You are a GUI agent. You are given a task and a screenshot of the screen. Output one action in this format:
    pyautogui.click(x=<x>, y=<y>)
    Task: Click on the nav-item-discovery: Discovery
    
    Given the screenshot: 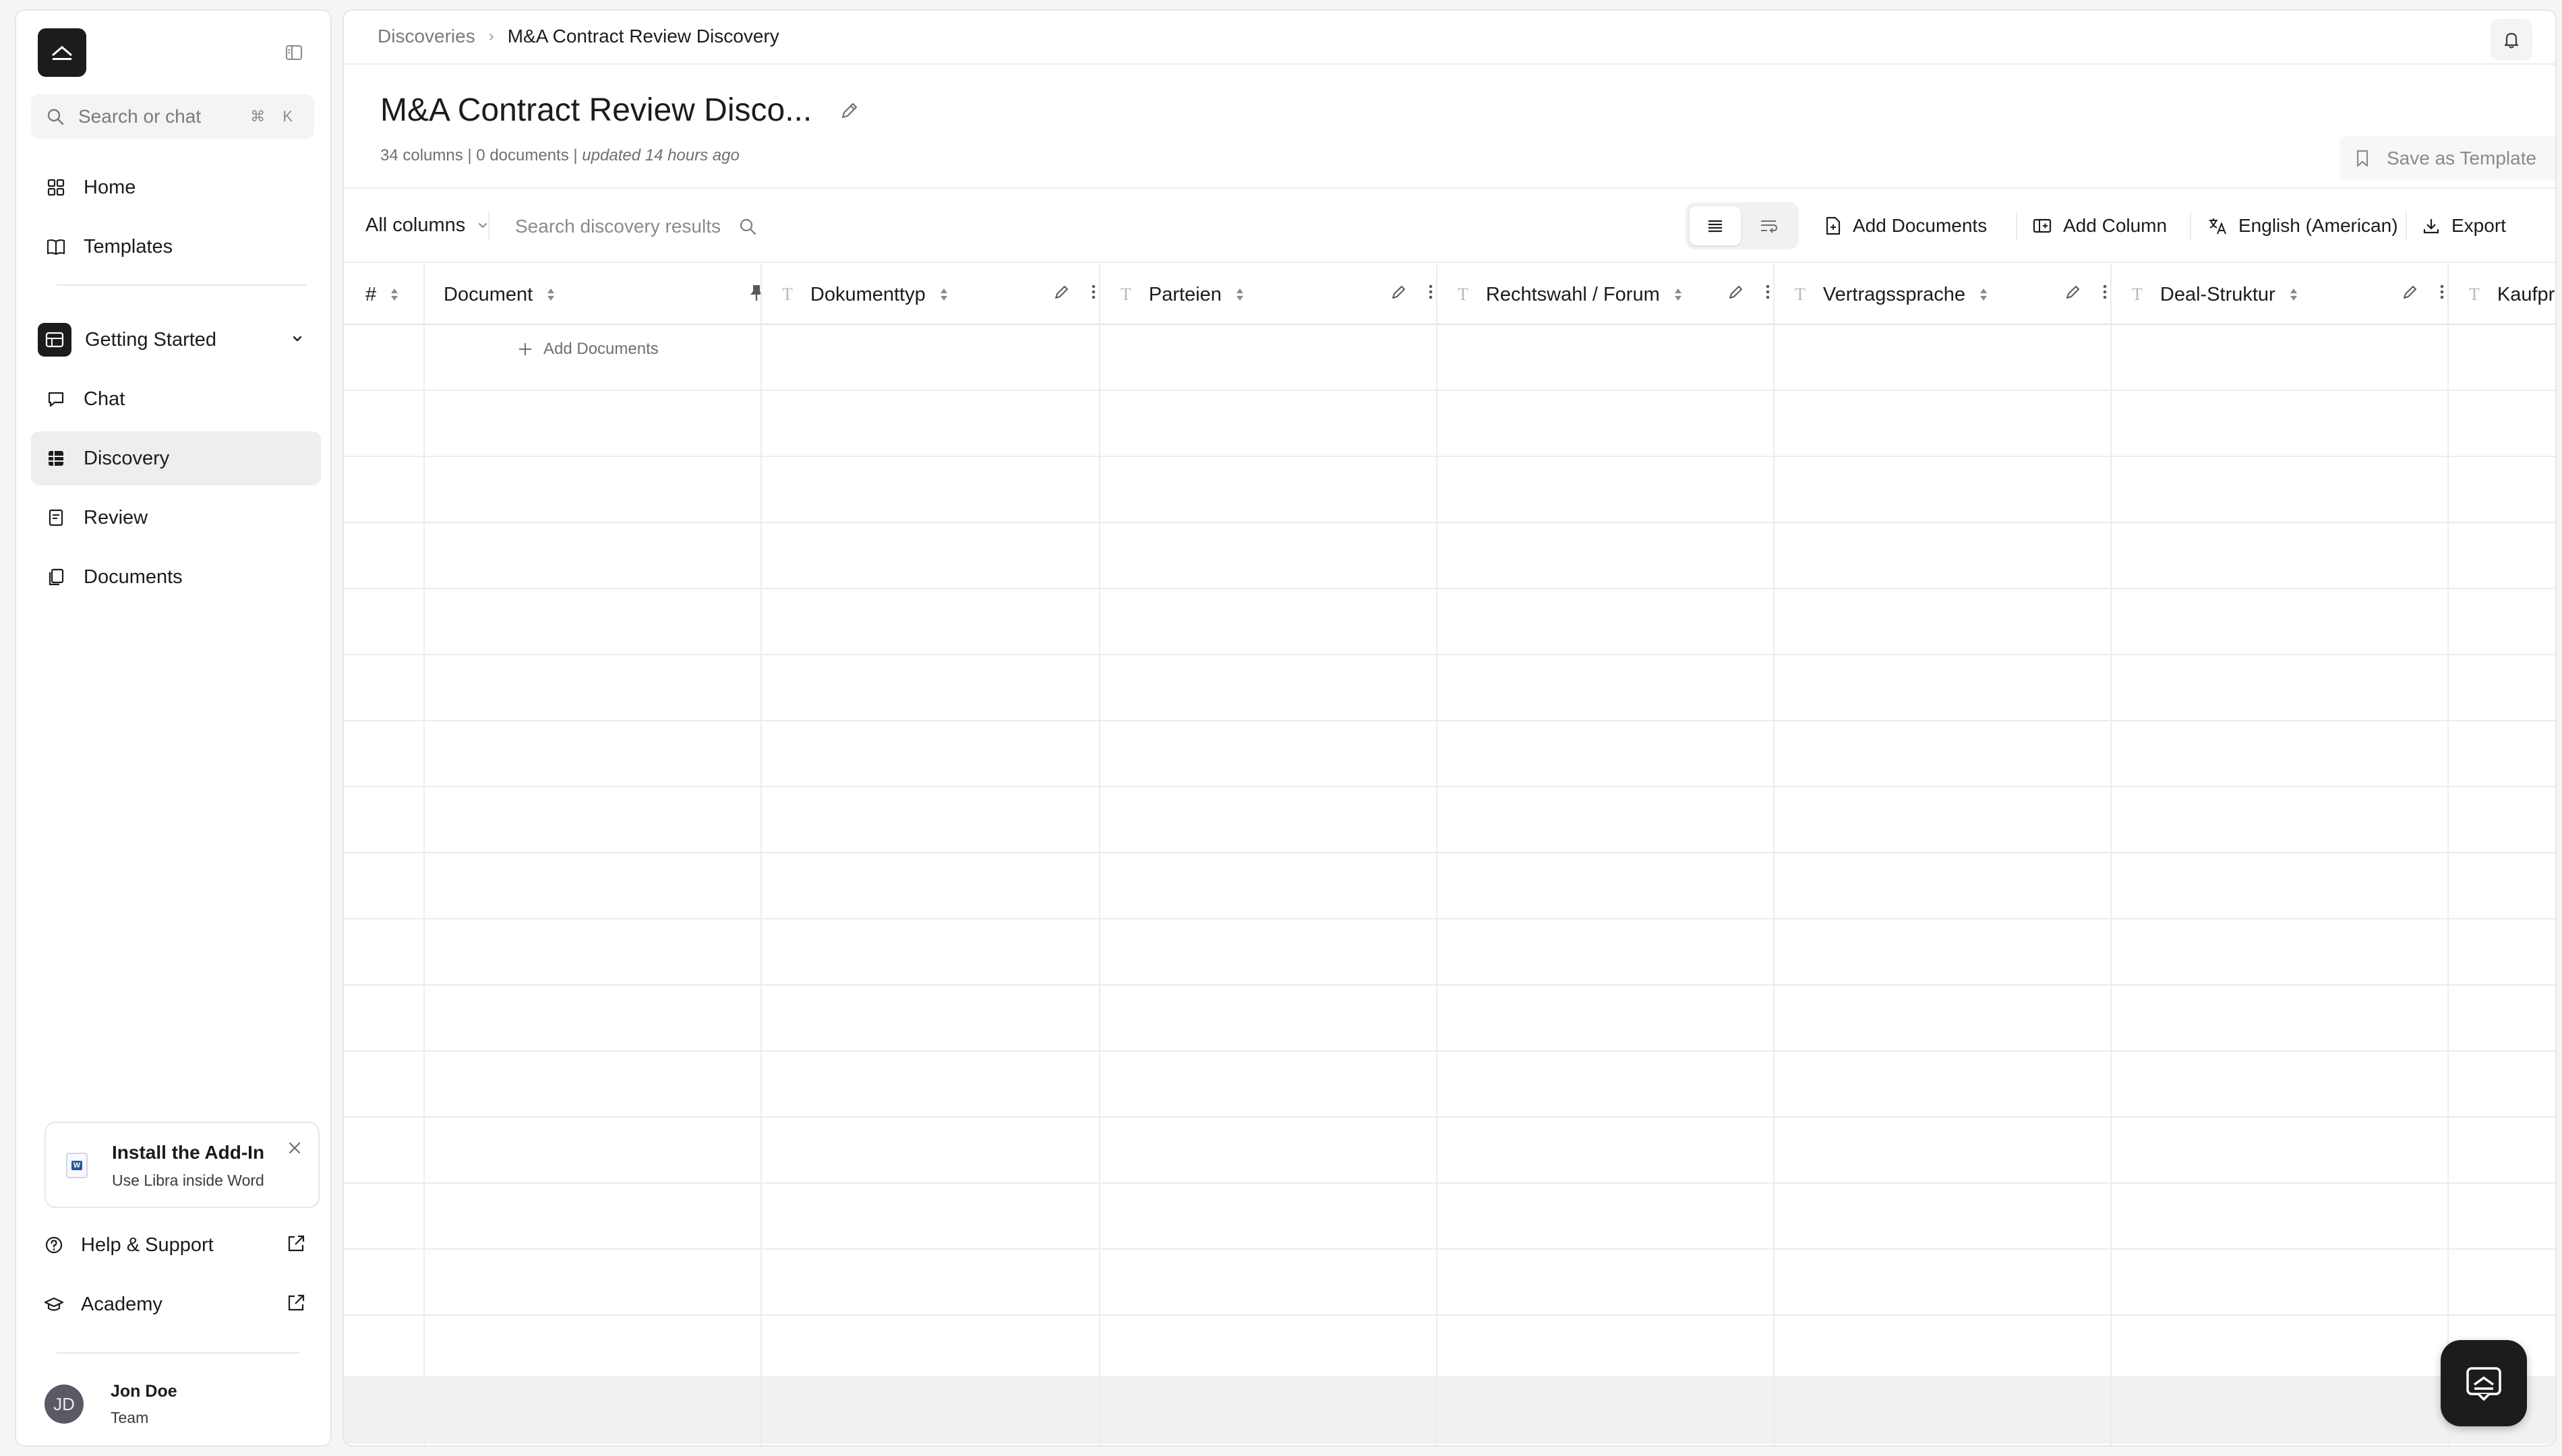 What is the action you would take?
    pyautogui.click(x=176, y=458)
    